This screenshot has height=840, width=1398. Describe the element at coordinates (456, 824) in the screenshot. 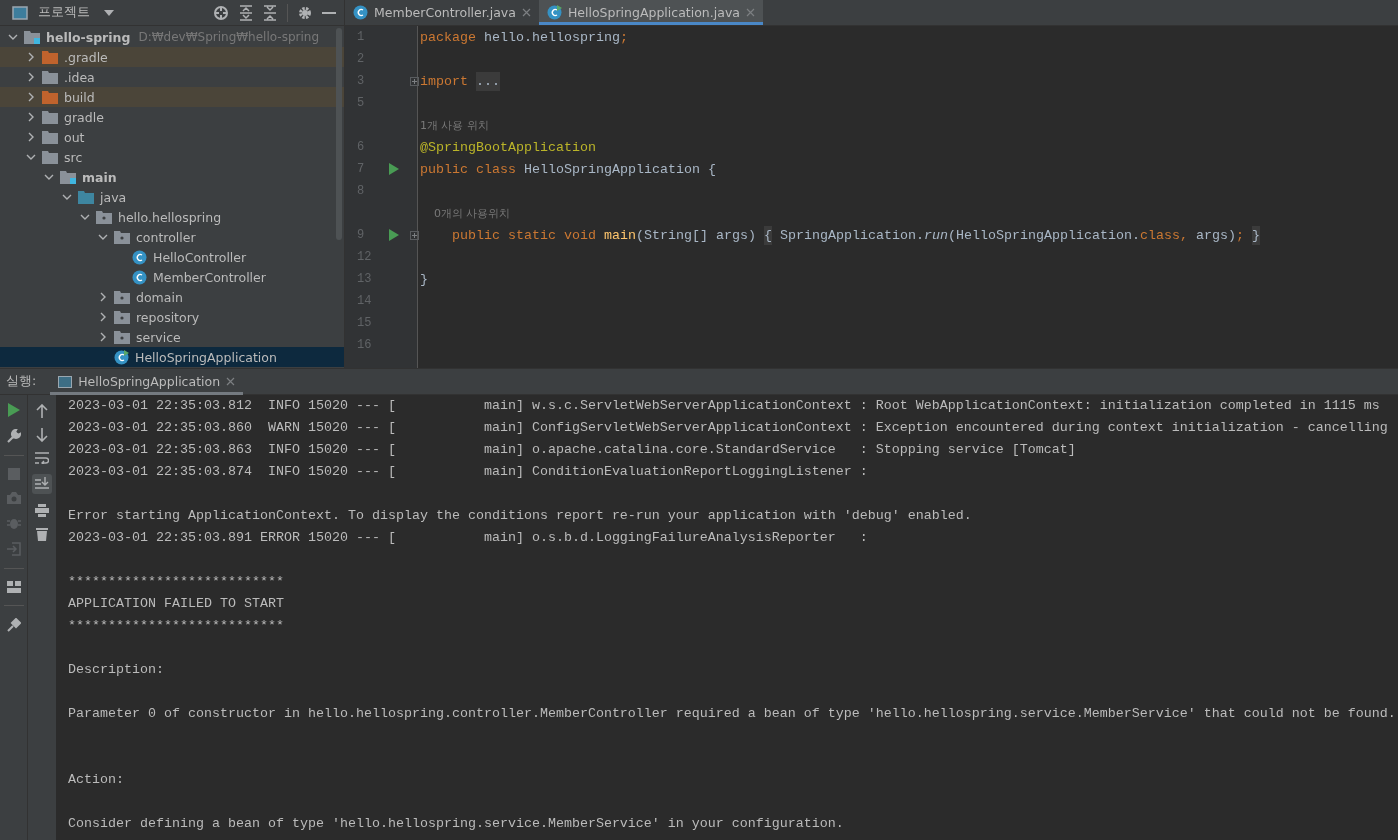

I see `console-line: Consider defining a bean of type 'hello.hellospring.service.MemberService' in your configuration.` at that location.